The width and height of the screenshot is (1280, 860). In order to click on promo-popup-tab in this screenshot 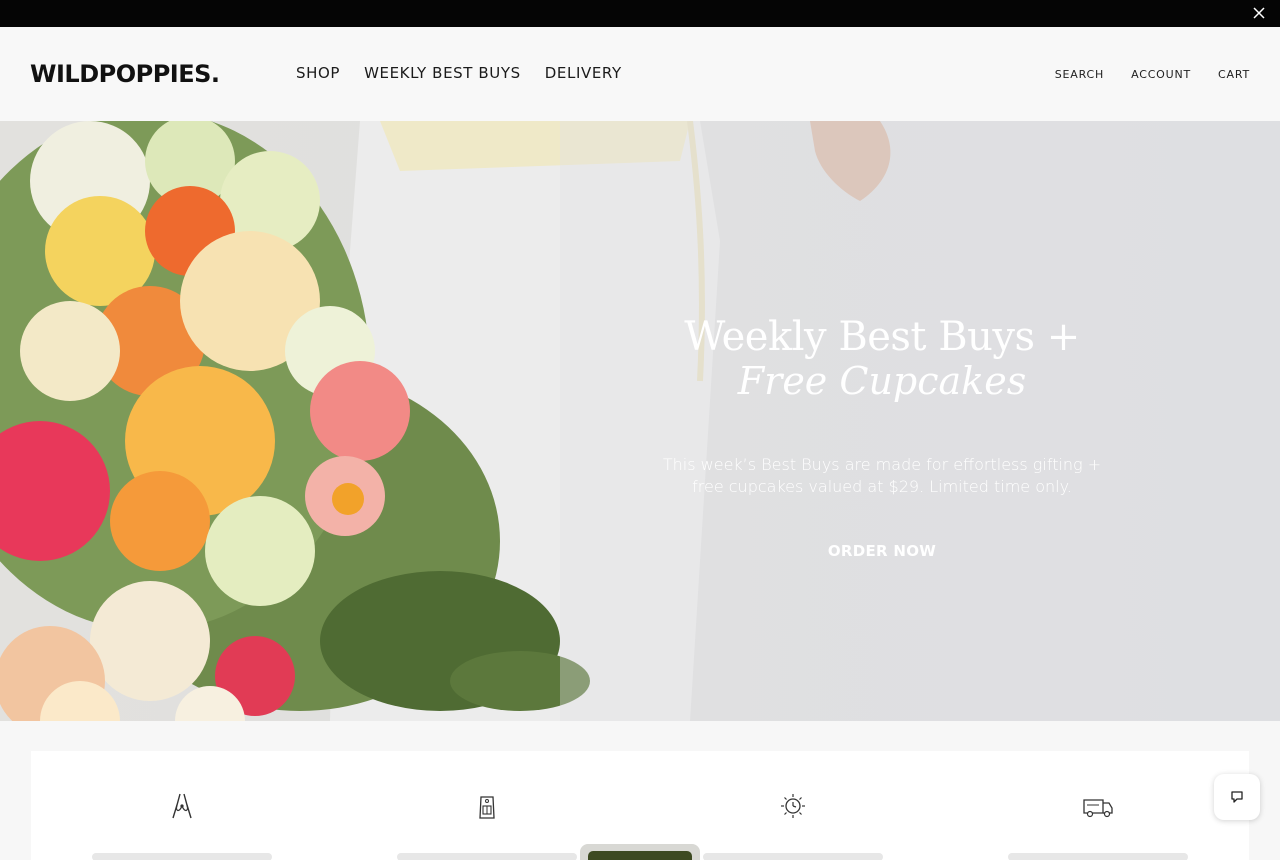, I will do `click(640, 852)`.